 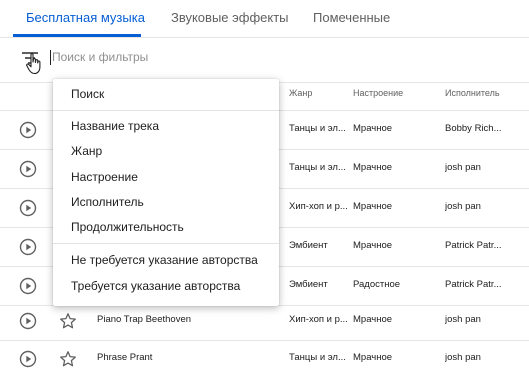 What do you see at coordinates (164, 260) in the screenshot?
I see `menu-item-no-attribution: Не требуется указание авторства` at bounding box center [164, 260].